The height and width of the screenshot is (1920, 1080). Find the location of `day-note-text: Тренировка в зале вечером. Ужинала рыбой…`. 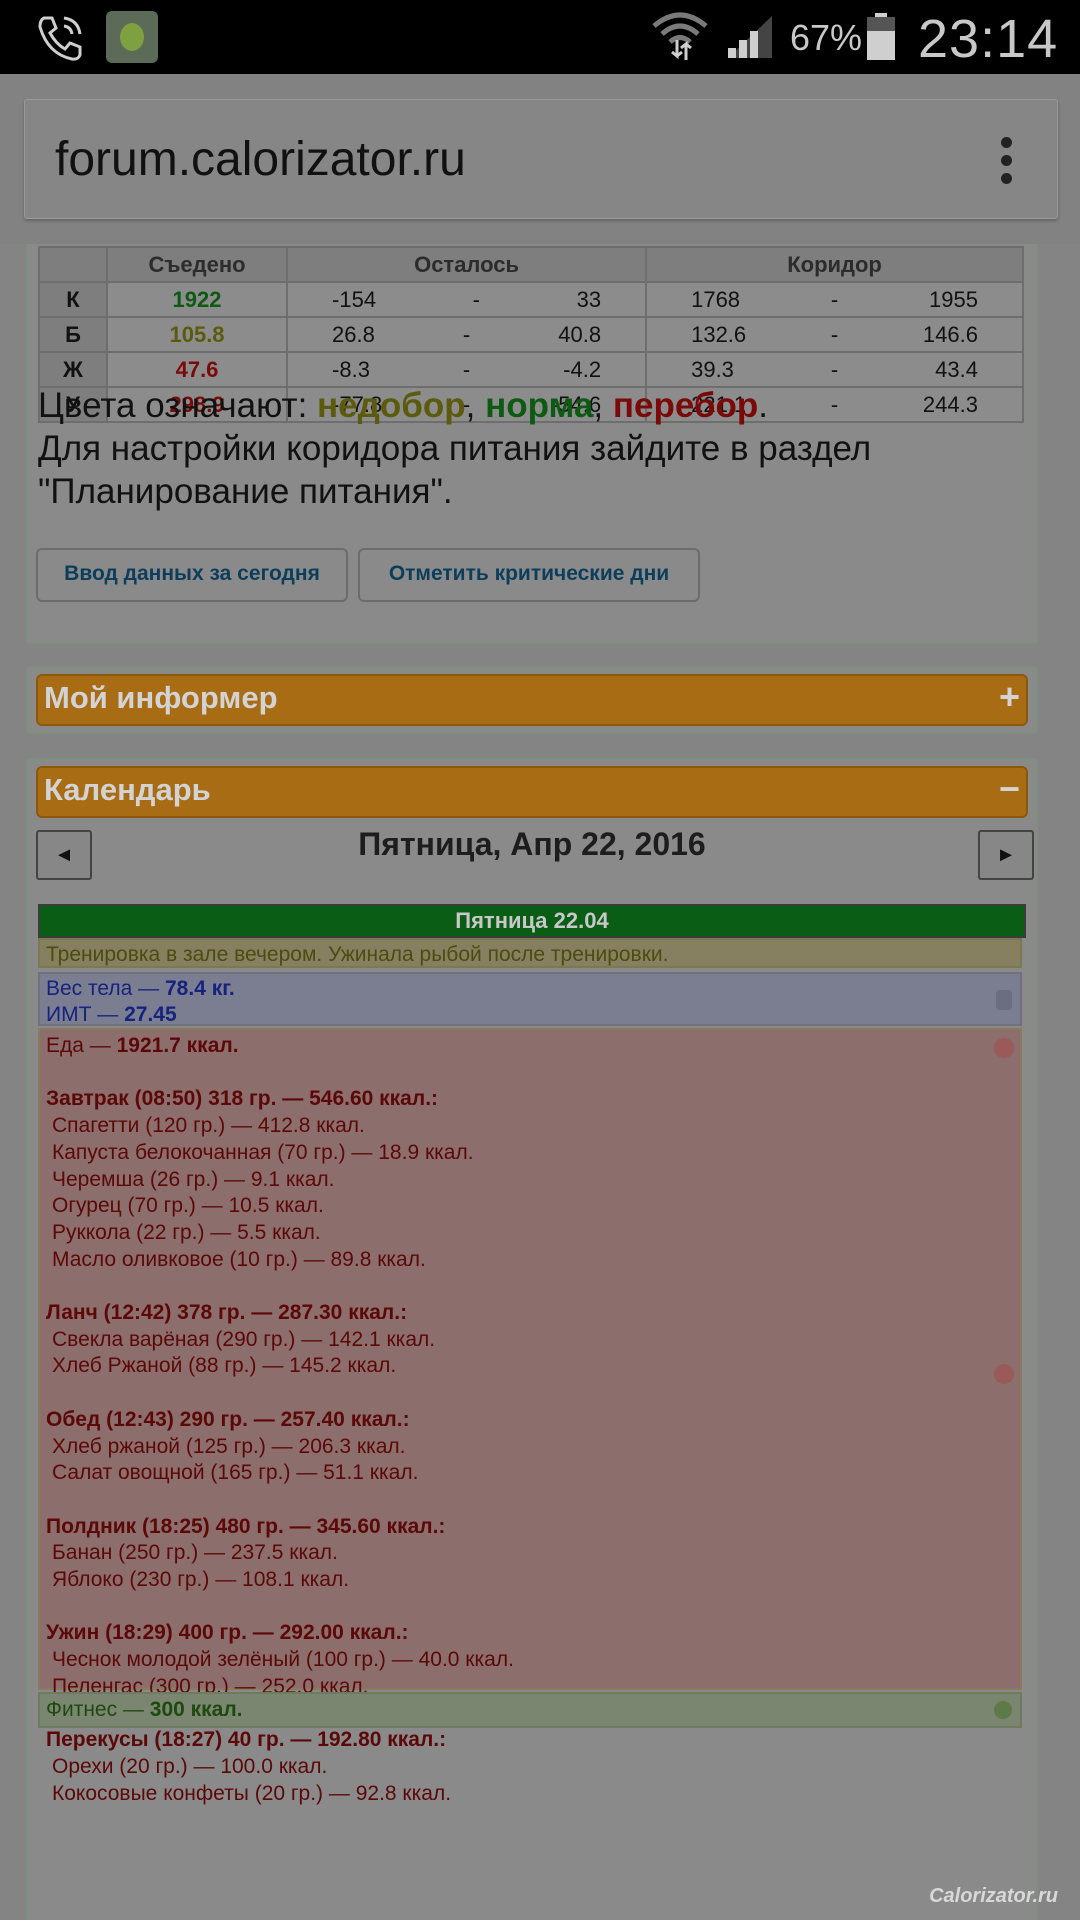

day-note-text: Тренировка в зале вечером. Ужинала рыбой… is located at coordinates (357, 954).